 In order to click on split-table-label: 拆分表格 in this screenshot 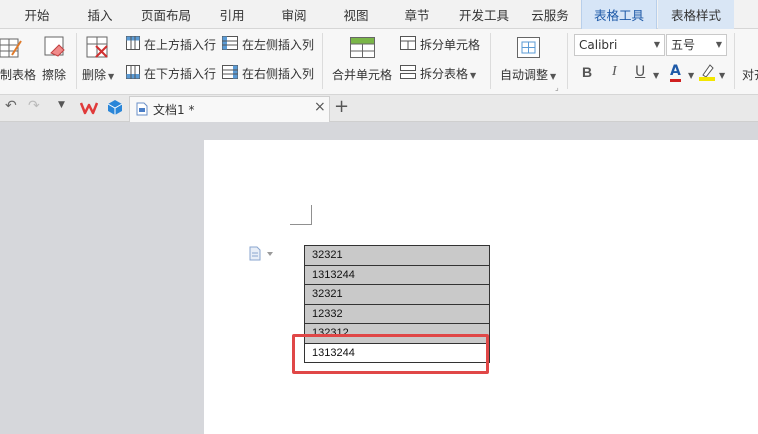, I will do `click(444, 74)`.